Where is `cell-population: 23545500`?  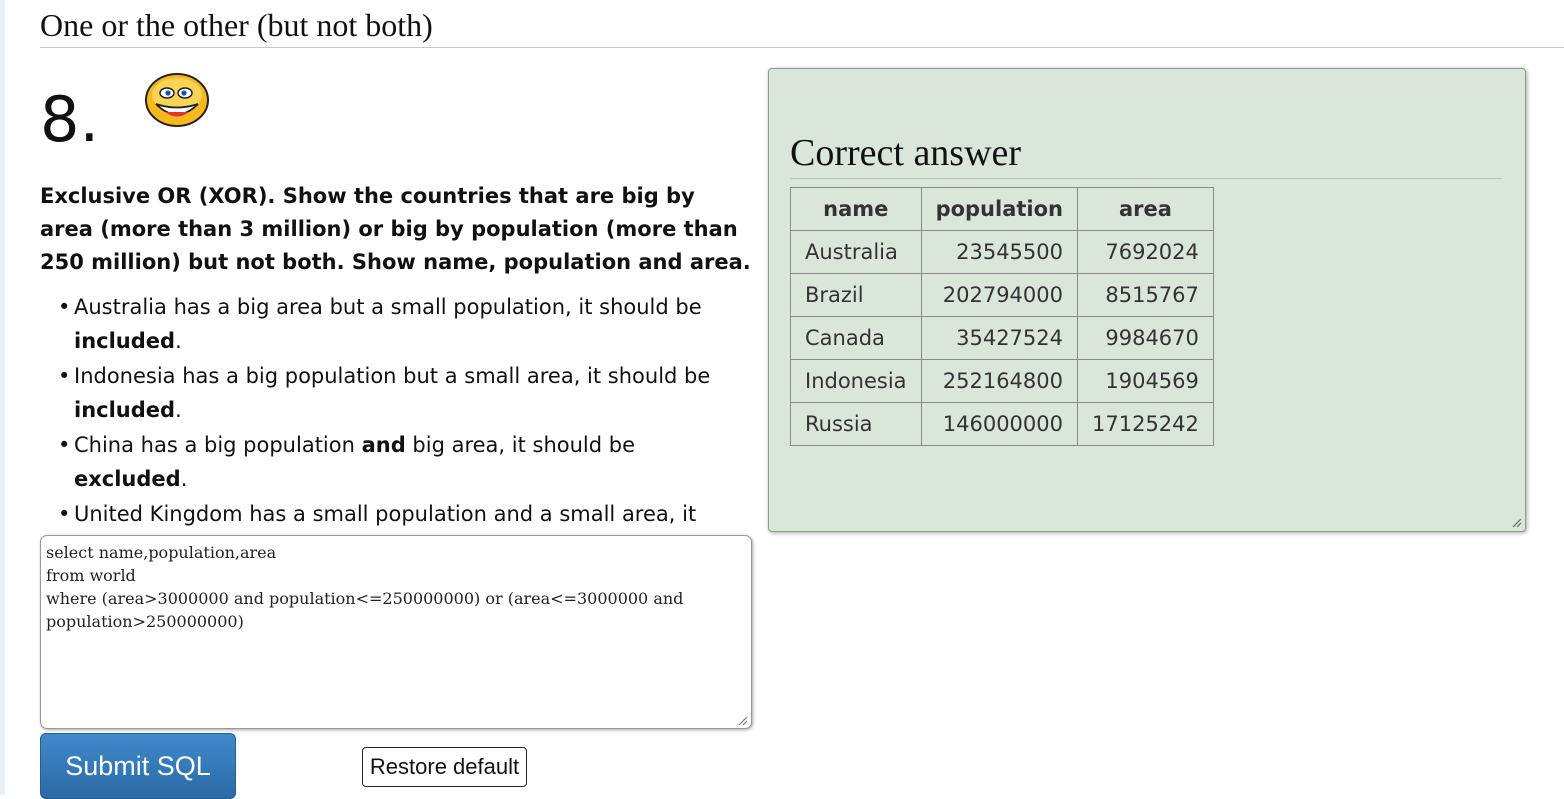 cell-population: 23545500 is located at coordinates (999, 252).